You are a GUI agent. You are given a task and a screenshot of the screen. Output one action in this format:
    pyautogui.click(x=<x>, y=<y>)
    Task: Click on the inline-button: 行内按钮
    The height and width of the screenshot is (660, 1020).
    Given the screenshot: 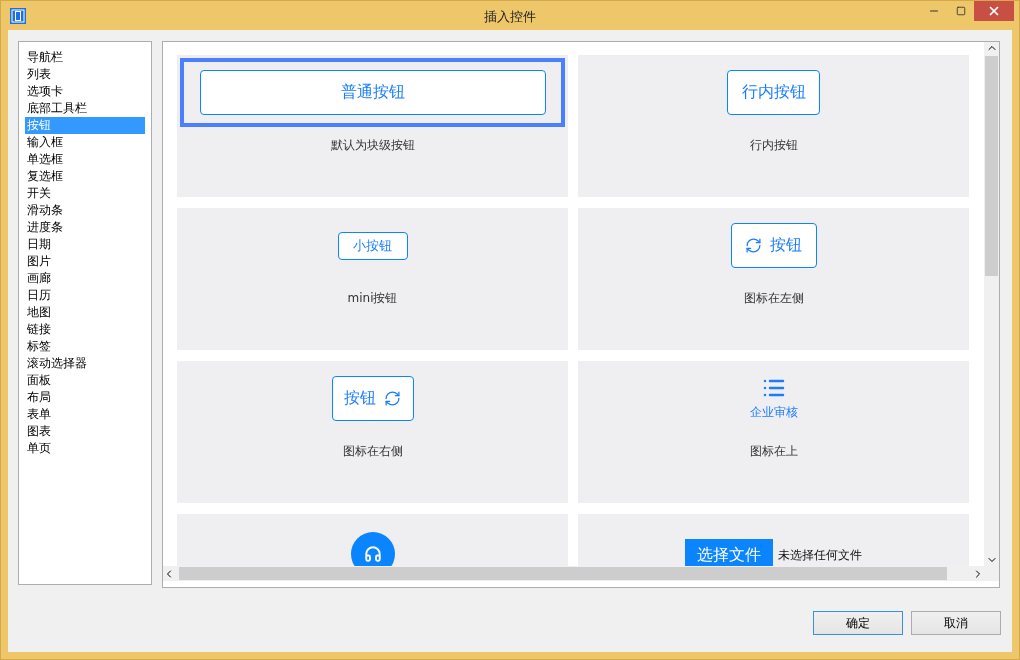 What is the action you would take?
    pyautogui.click(x=773, y=92)
    